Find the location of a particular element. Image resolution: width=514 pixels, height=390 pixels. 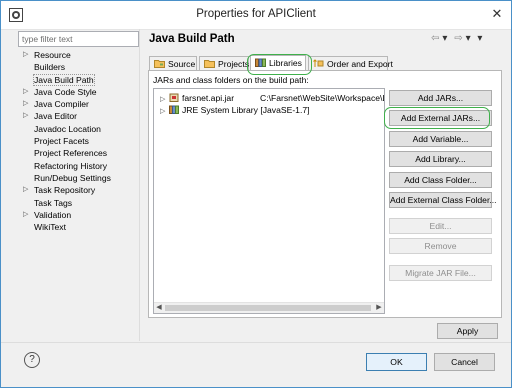

tree-item-label: Run/Debug Settings is located at coordinates (72, 177).